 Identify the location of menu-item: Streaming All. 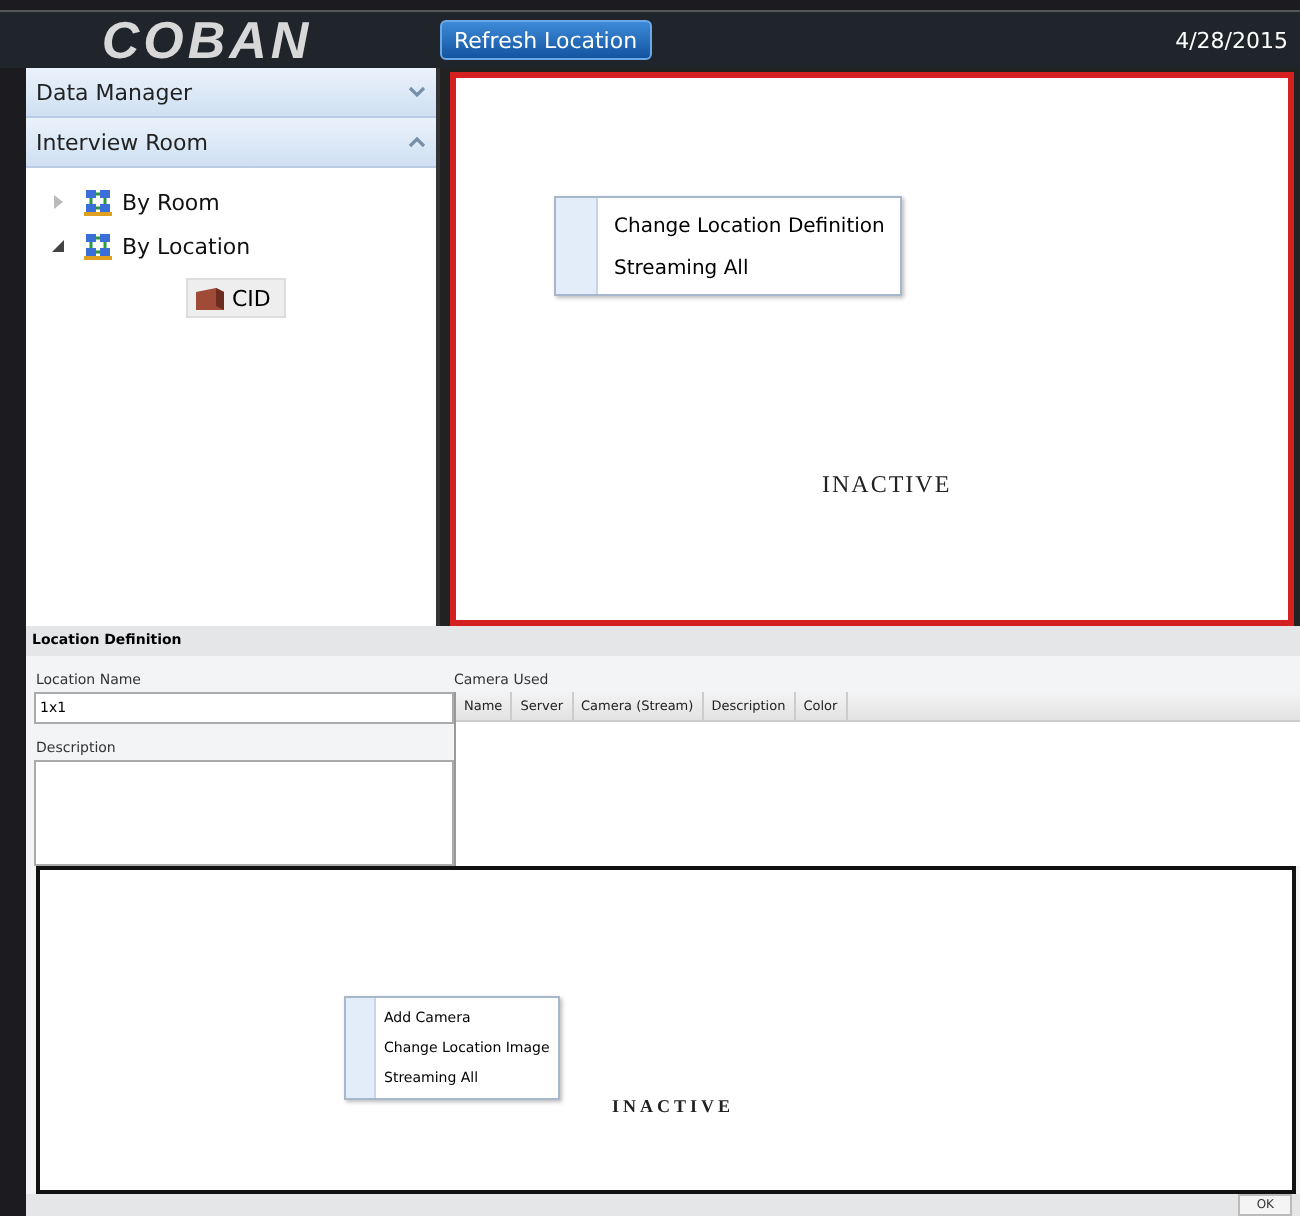
(749, 269).